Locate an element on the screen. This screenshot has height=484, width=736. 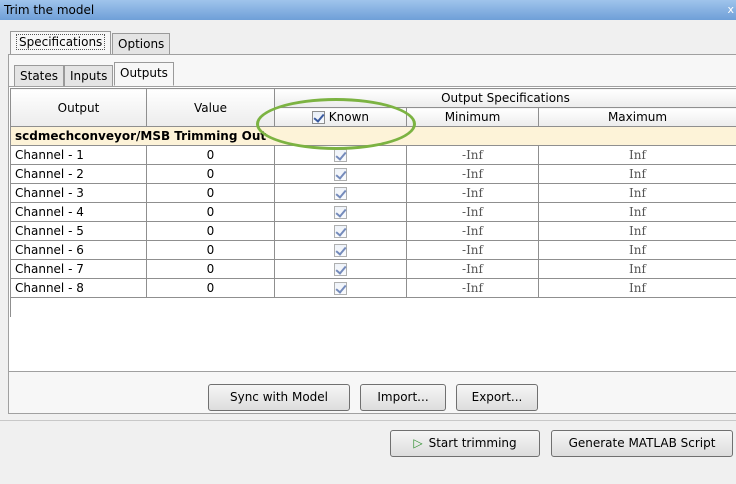
table-row: Channel - 2 0 -Inf Inf is located at coordinates (373, 174).